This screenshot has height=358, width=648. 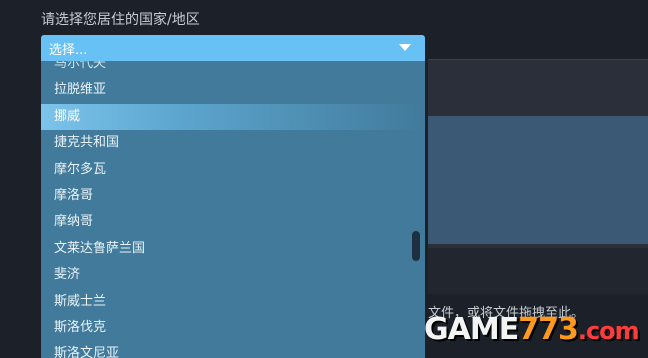 What do you see at coordinates (538, 180) in the screenshot?
I see `preview-area` at bounding box center [538, 180].